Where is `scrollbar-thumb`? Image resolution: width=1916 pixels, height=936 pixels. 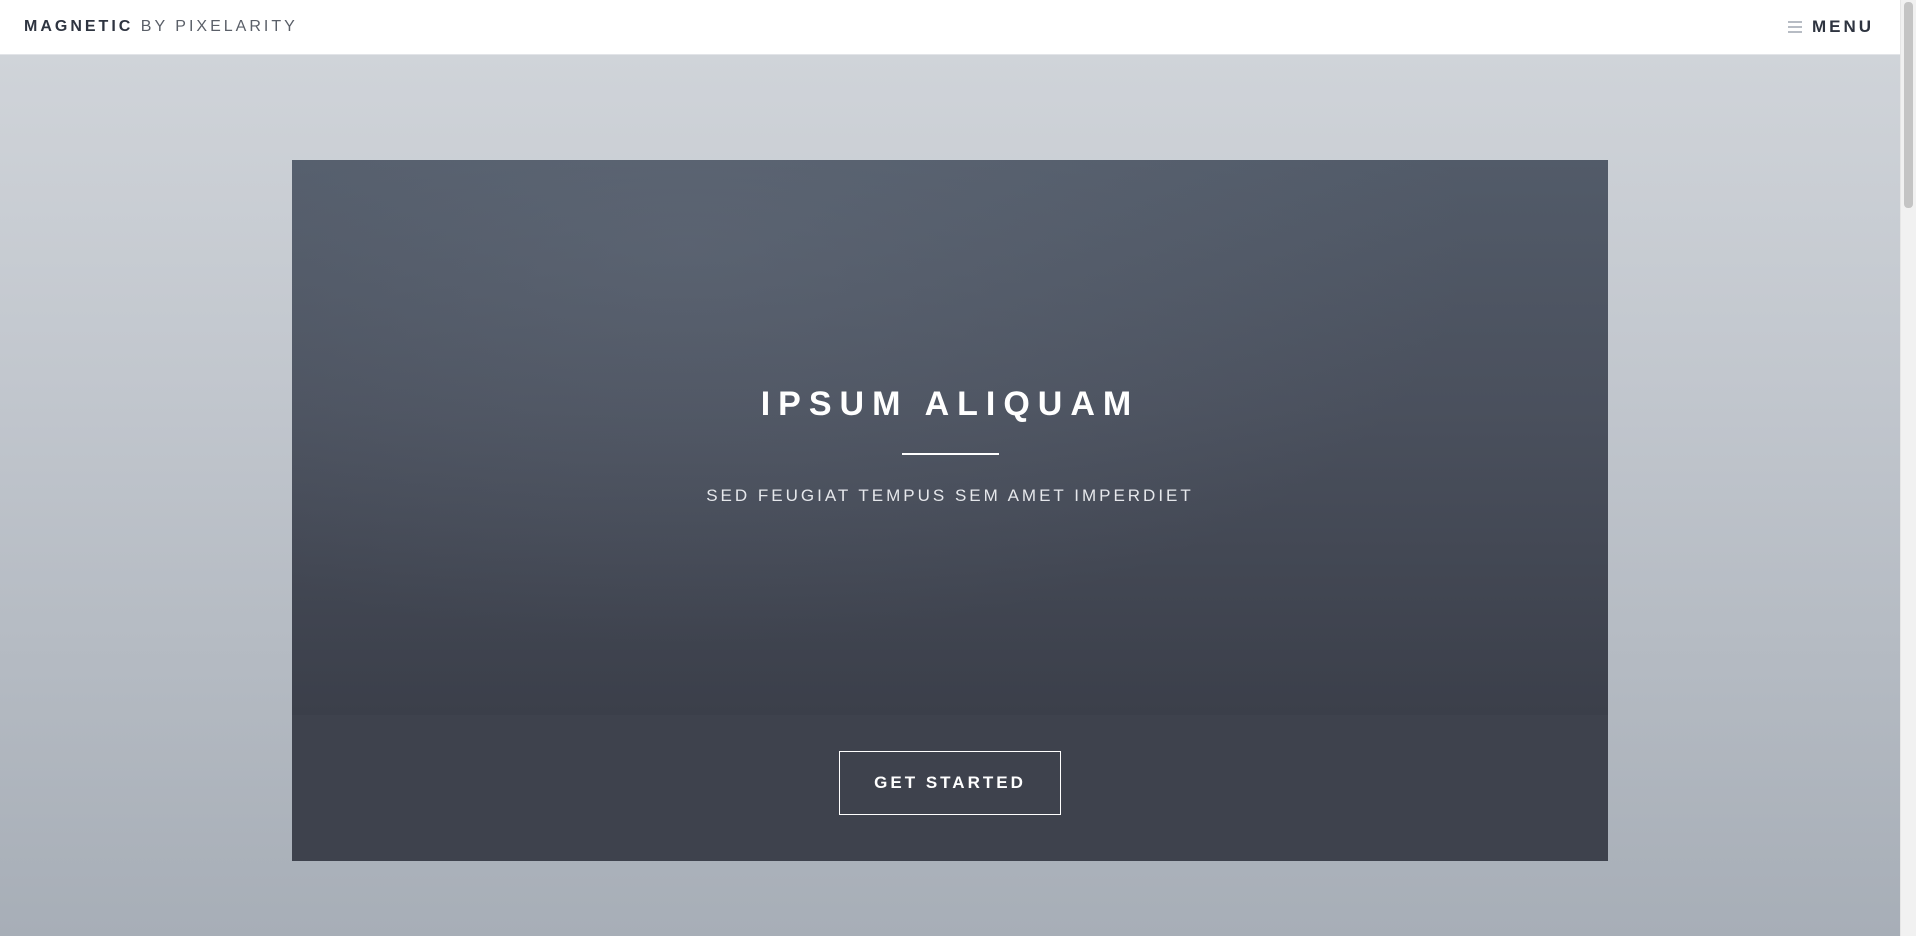
scrollbar-thumb is located at coordinates (1908, 105).